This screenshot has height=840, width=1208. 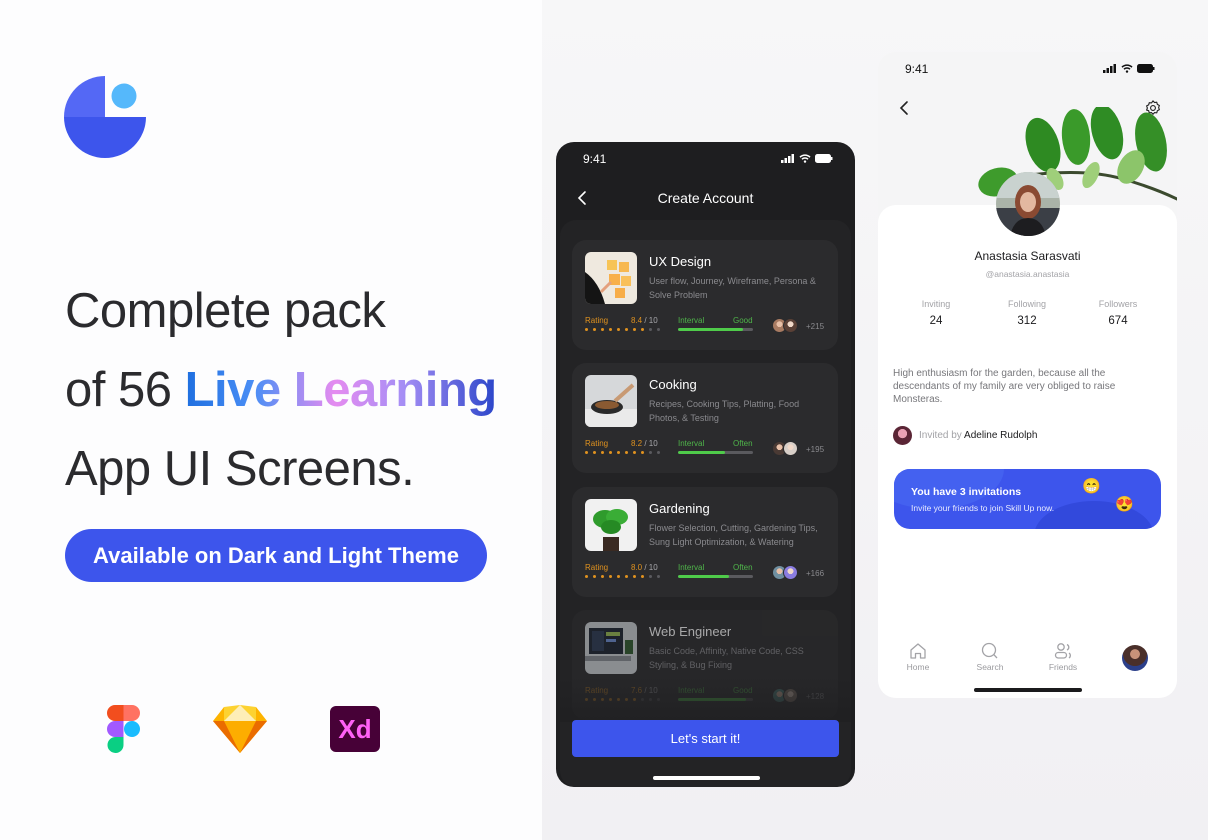 I want to click on theme-availability-badge: Available on Dark and Light Theme, so click(x=276, y=555).